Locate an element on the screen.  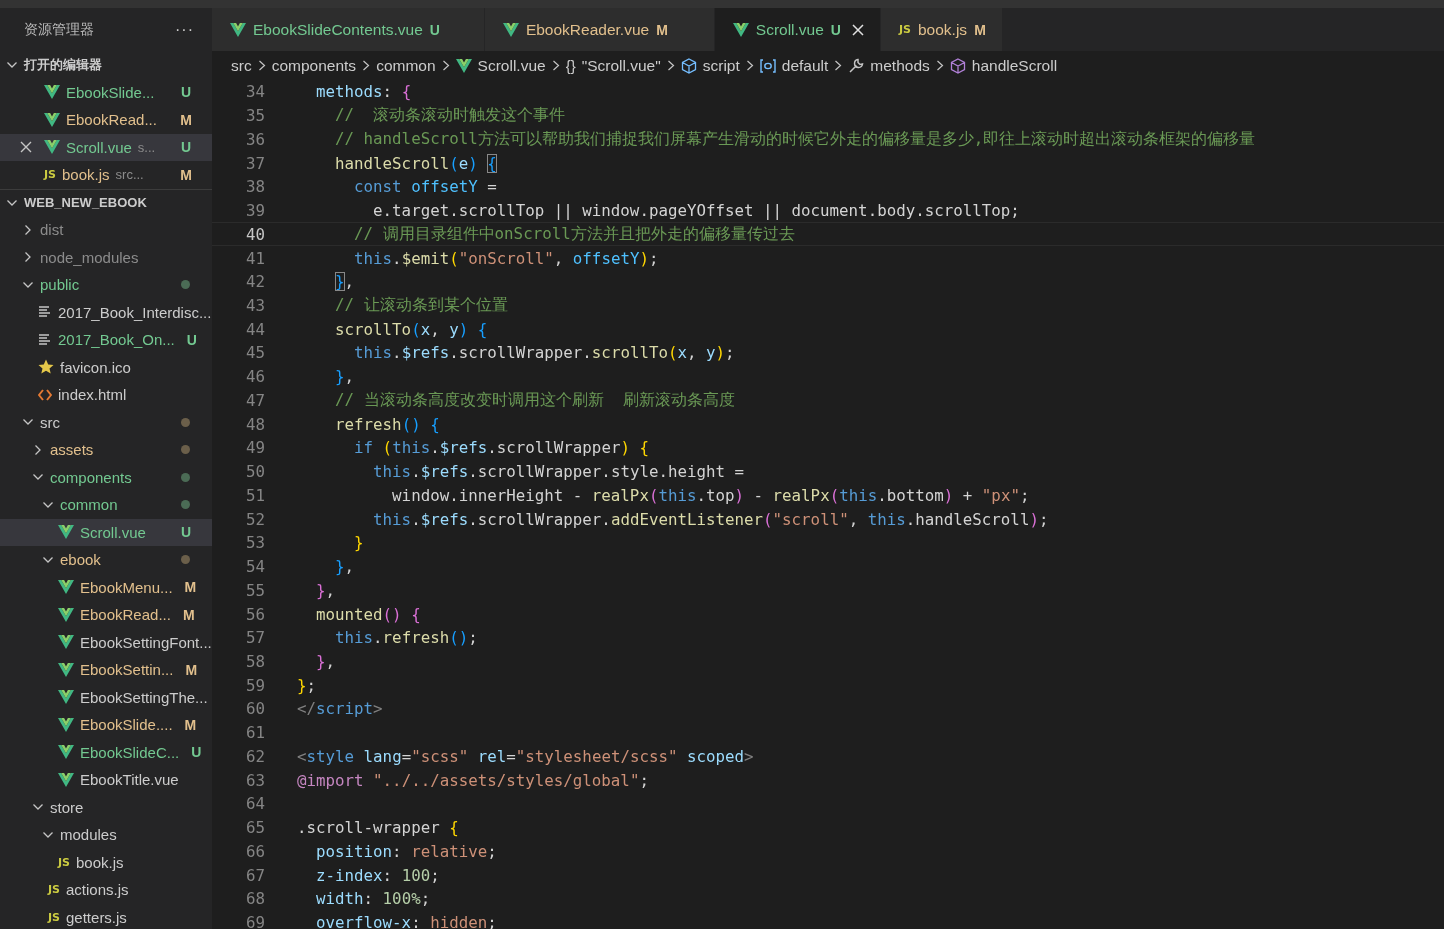
line-number: 37 is located at coordinates (254, 163).